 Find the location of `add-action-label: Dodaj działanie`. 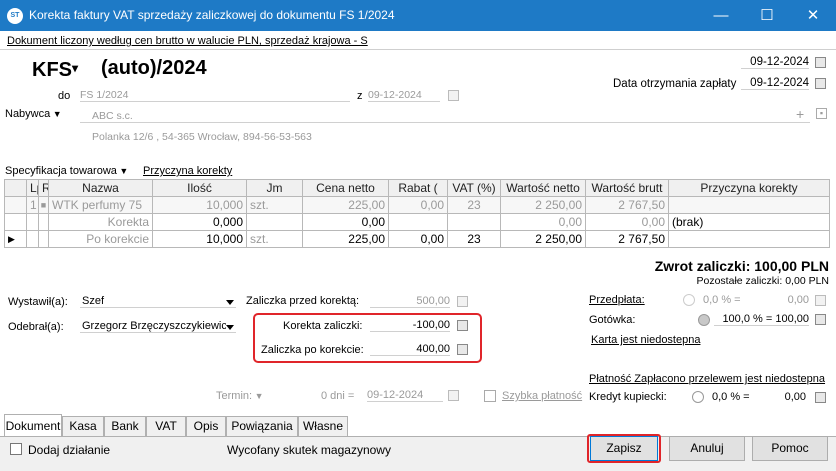

add-action-label: Dodaj działanie is located at coordinates (69, 450).